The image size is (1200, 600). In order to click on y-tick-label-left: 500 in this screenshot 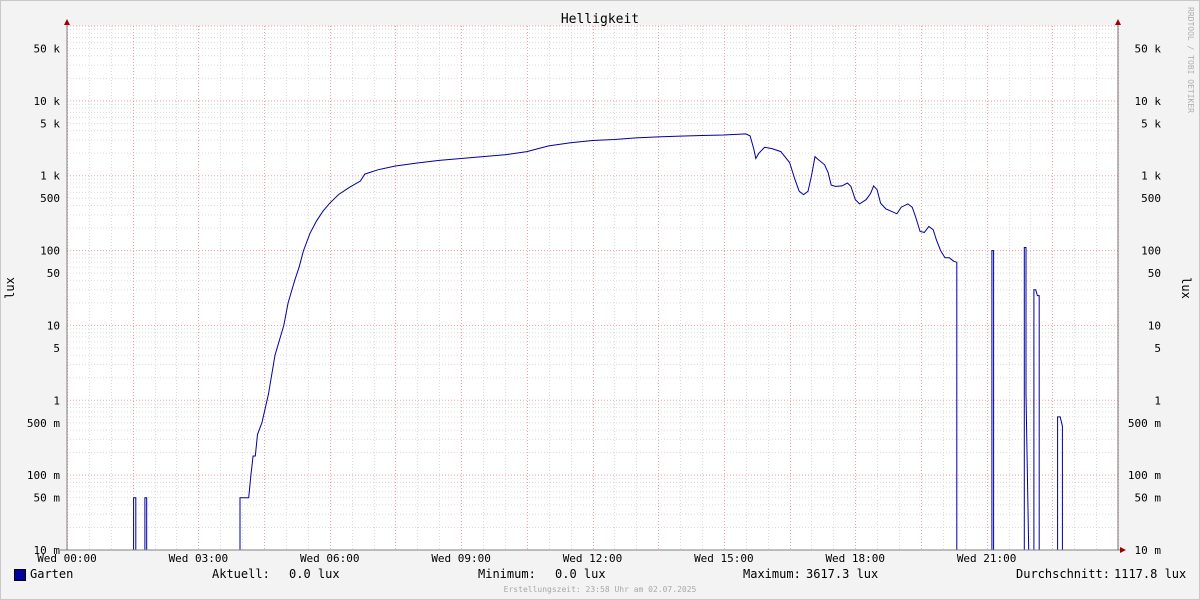, I will do `click(50, 198)`.